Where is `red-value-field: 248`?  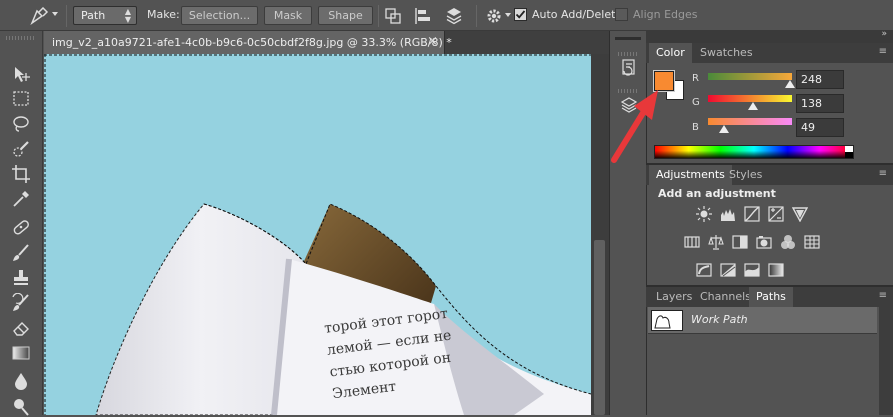 red-value-field: 248 is located at coordinates (820, 79).